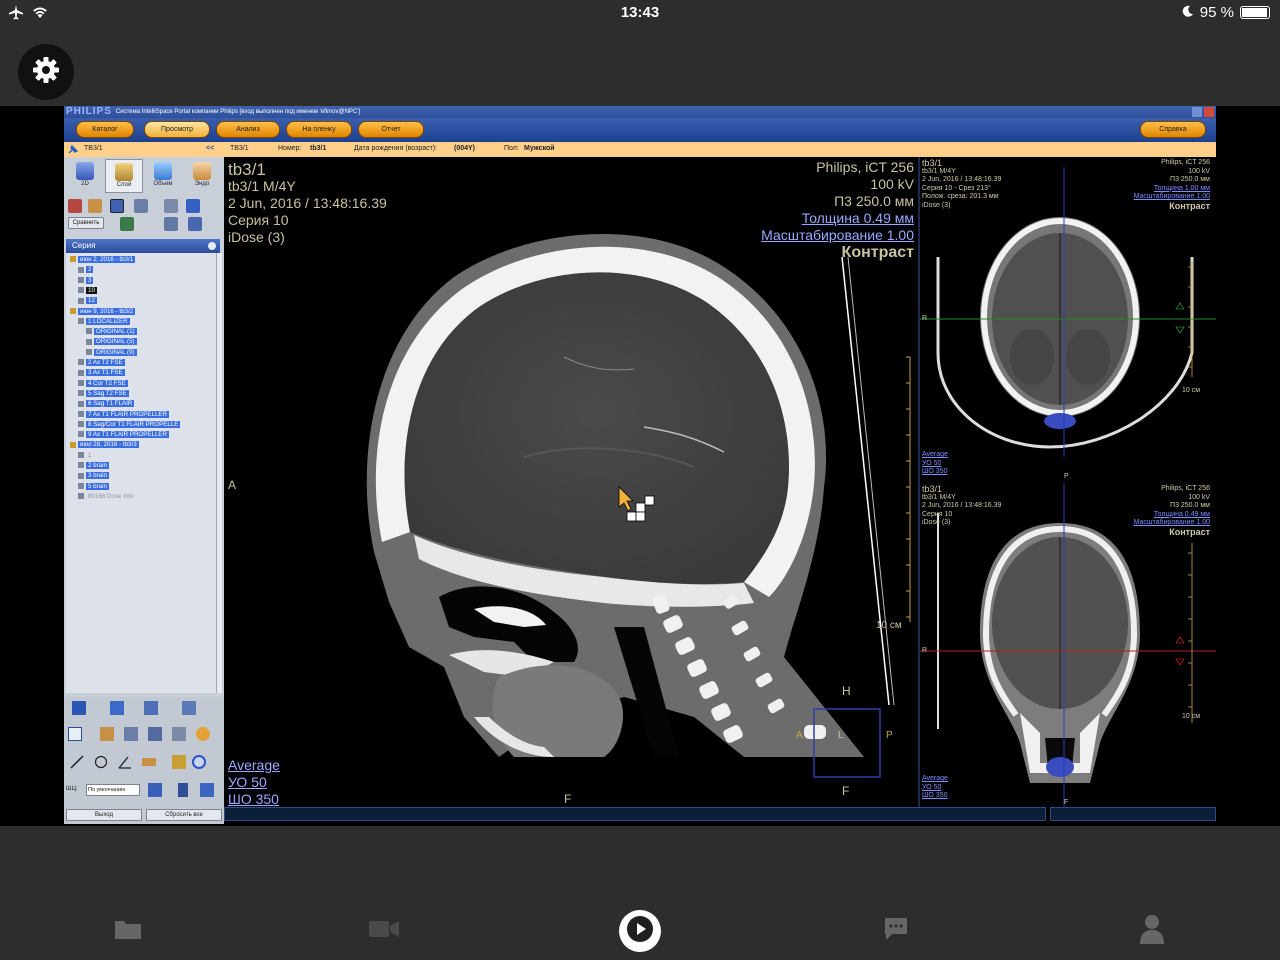 This screenshot has height=960, width=1280. Describe the element at coordinates (104, 444) in the screenshot. I see `tree-item: июл 28, 2016 - tb3/3` at that location.